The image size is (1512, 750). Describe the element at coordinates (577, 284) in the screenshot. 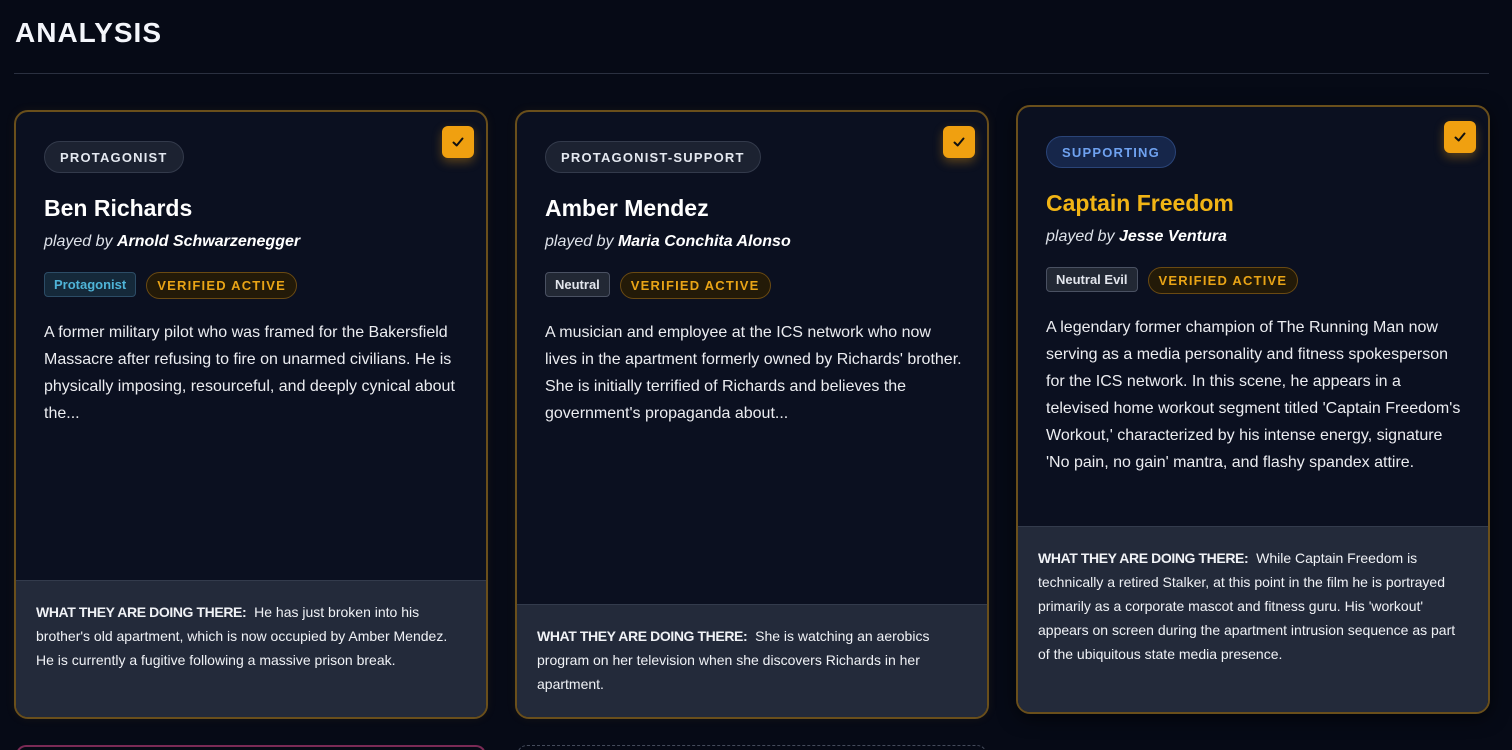

I see `alignment-tag: Neutral` at that location.